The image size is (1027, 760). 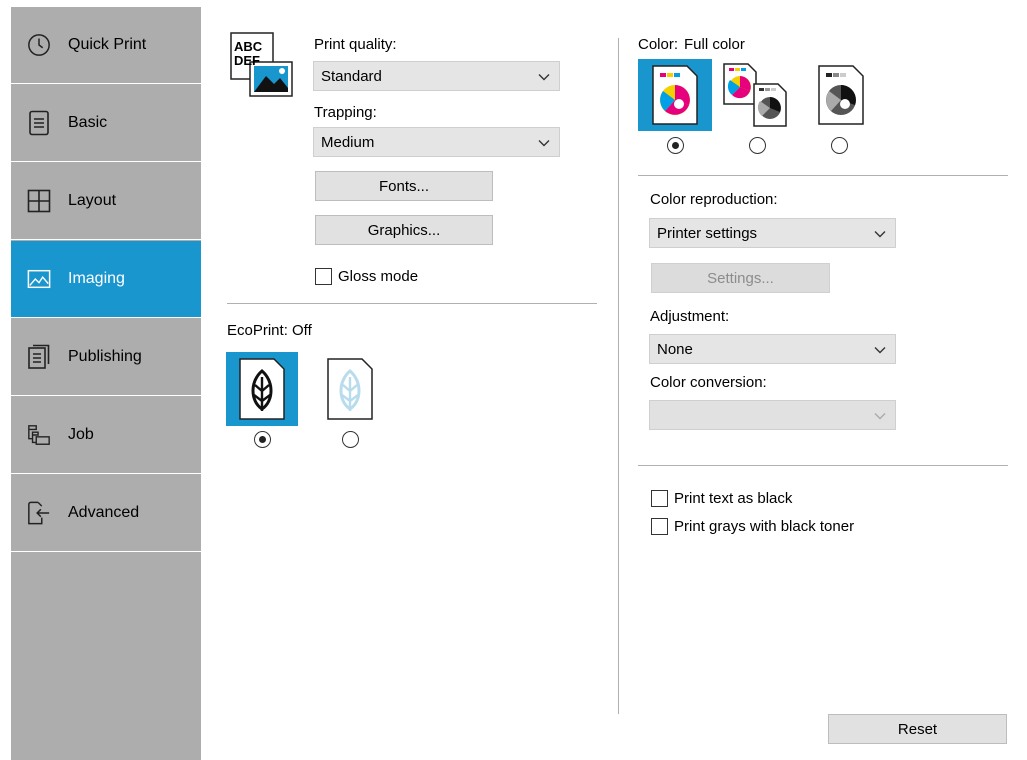 I want to click on ecoprint-on-option, so click(x=350, y=389).